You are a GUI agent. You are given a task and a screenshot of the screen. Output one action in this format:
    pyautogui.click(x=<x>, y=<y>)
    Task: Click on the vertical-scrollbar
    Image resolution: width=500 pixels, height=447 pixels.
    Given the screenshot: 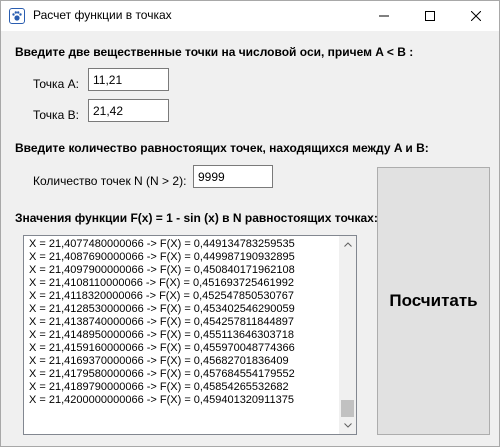 What is the action you would take?
    pyautogui.click(x=347, y=335)
    